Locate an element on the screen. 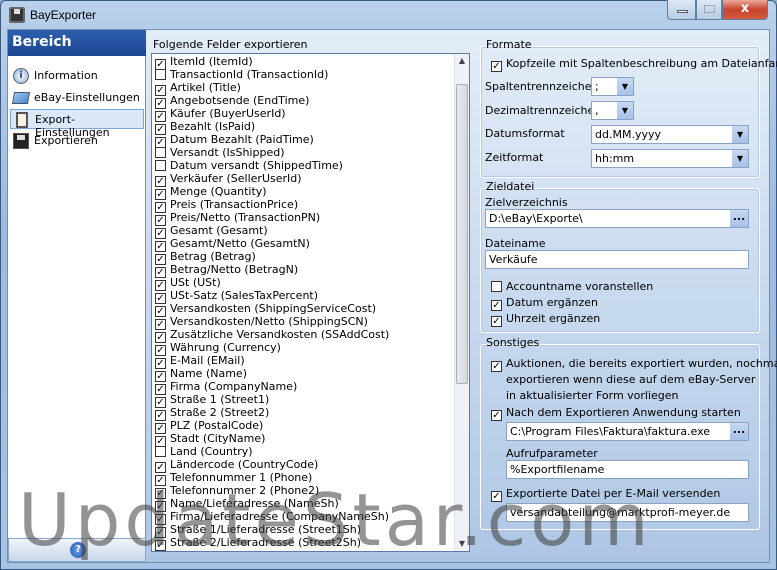 The image size is (777, 570). field-checkbox-row: ✓ Menge (Quantity) is located at coordinates (211, 192).